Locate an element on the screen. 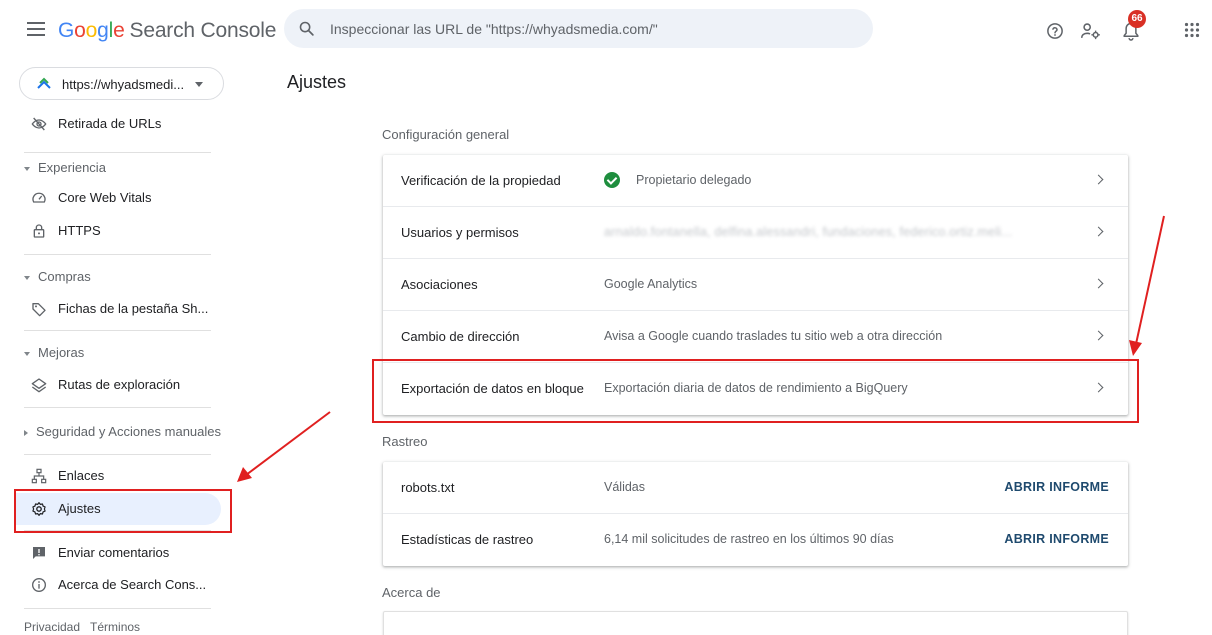 This screenshot has width=1212, height=635. url-inspection-search is located at coordinates (578, 28).